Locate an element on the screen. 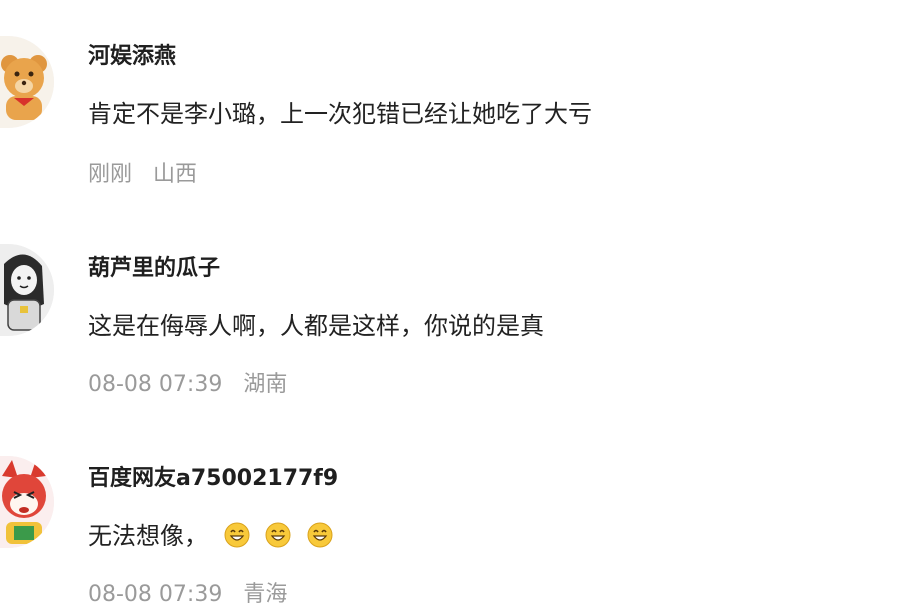  comment-location: 青海 is located at coordinates (265, 594).